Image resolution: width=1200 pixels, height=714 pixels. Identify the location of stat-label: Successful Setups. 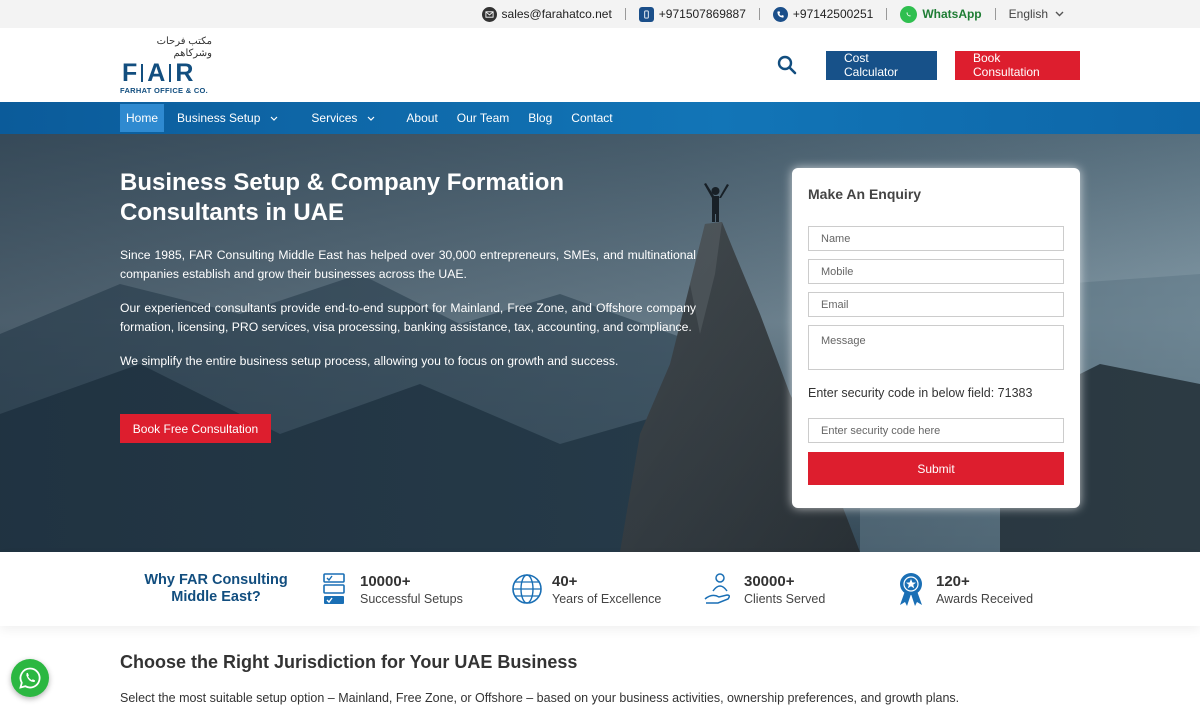
(411, 598).